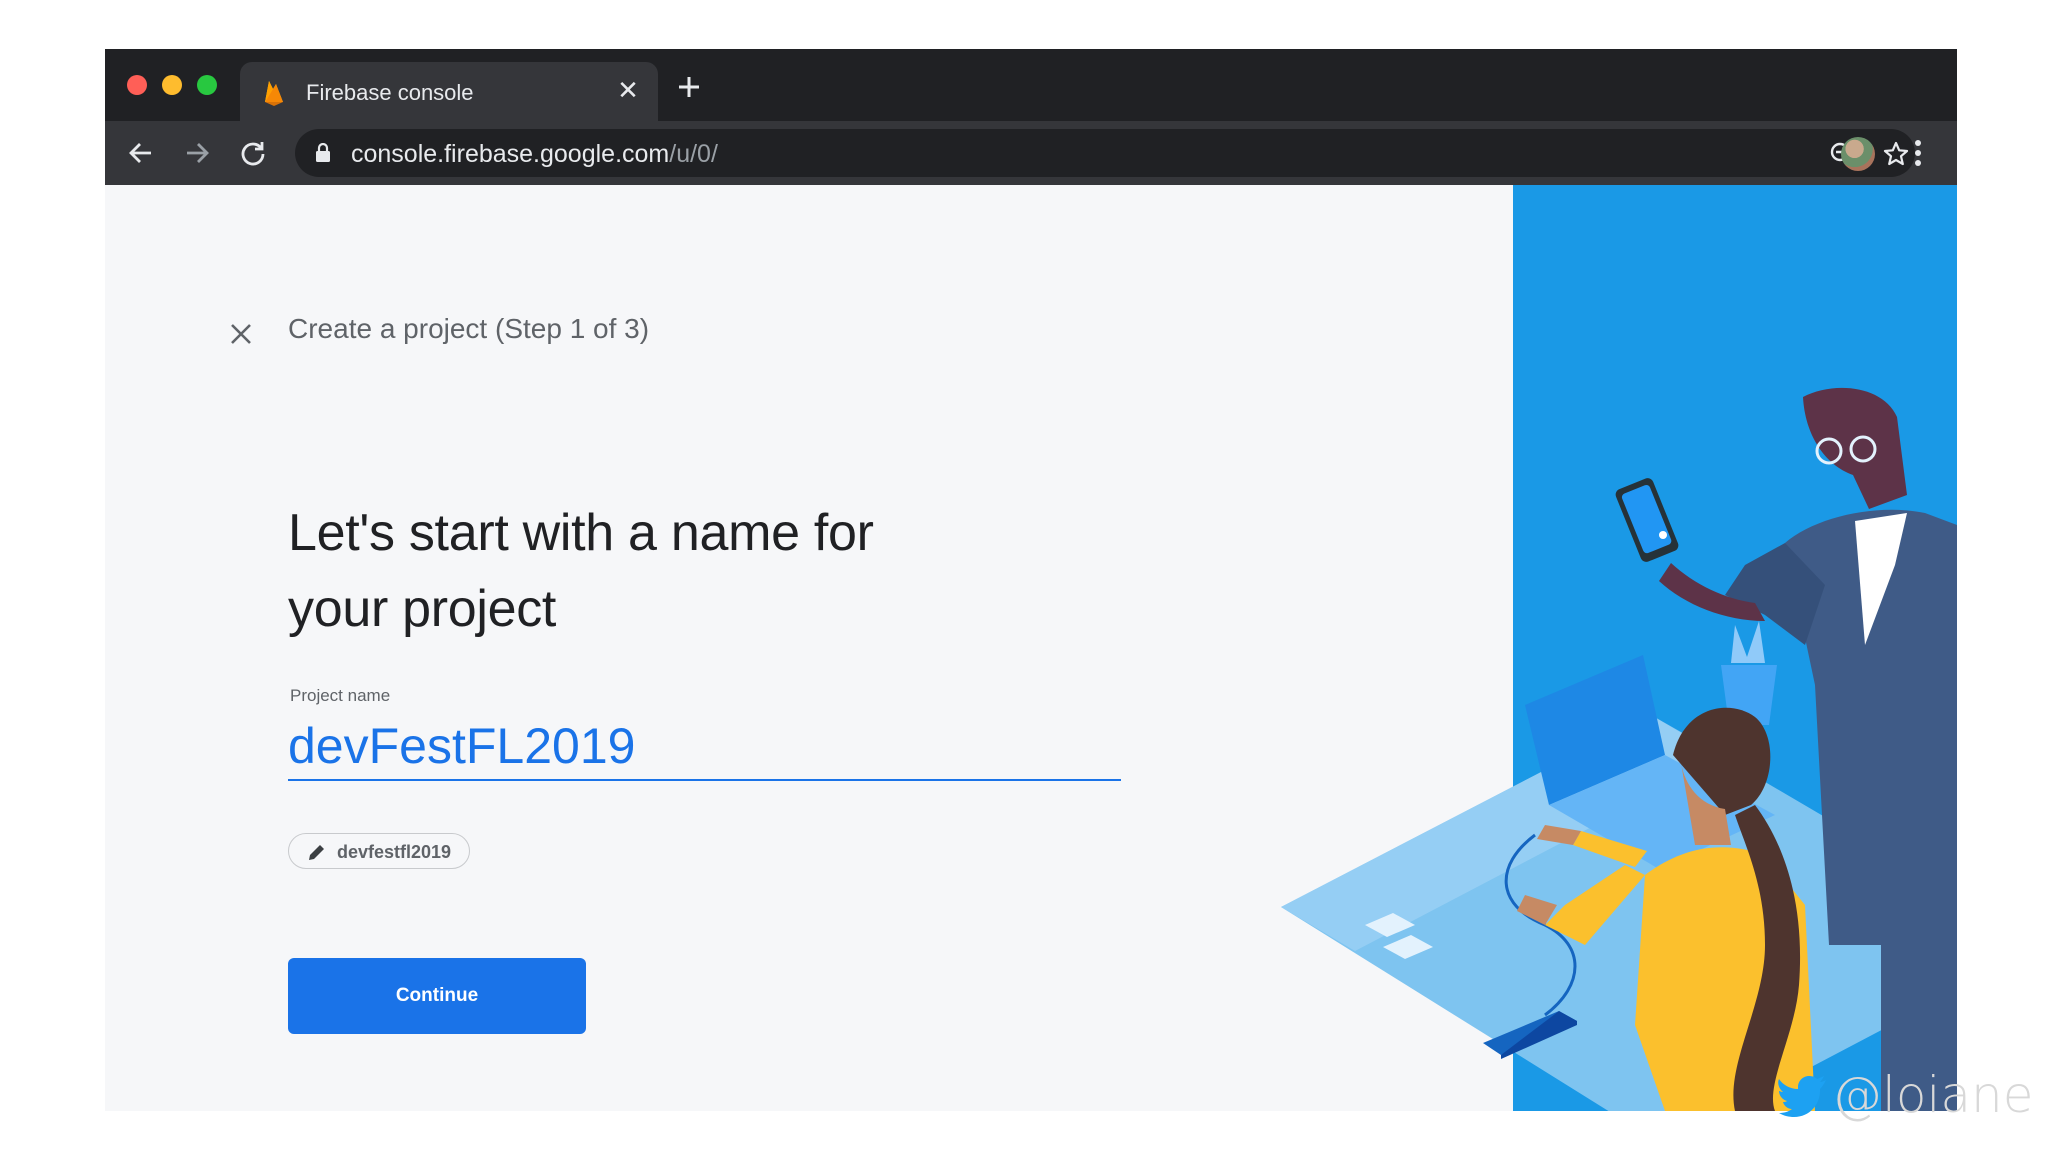  What do you see at coordinates (1031, 85) in the screenshot?
I see `tab-strip: Firebase console ✕` at bounding box center [1031, 85].